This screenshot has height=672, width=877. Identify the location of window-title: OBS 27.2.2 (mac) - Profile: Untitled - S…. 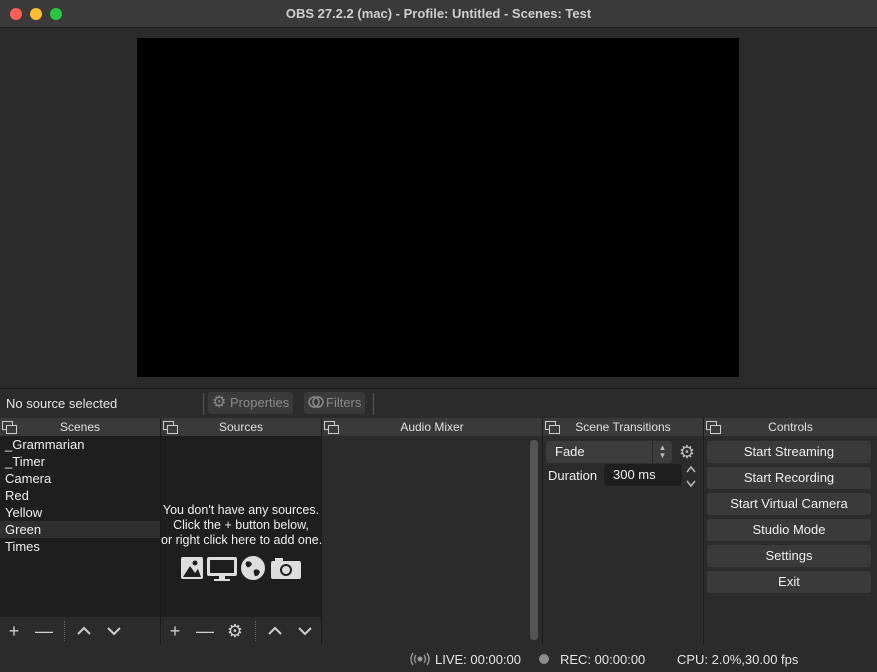
(438, 13).